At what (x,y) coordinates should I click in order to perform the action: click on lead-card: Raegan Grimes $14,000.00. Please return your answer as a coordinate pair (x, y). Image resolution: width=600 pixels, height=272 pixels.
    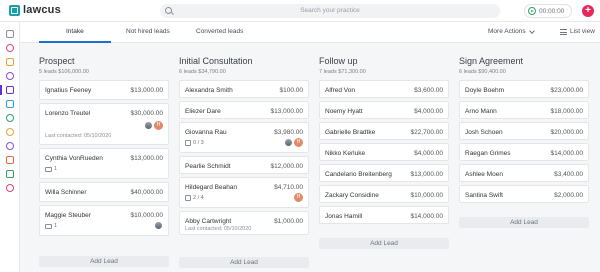
    Looking at the image, I should click on (524, 152).